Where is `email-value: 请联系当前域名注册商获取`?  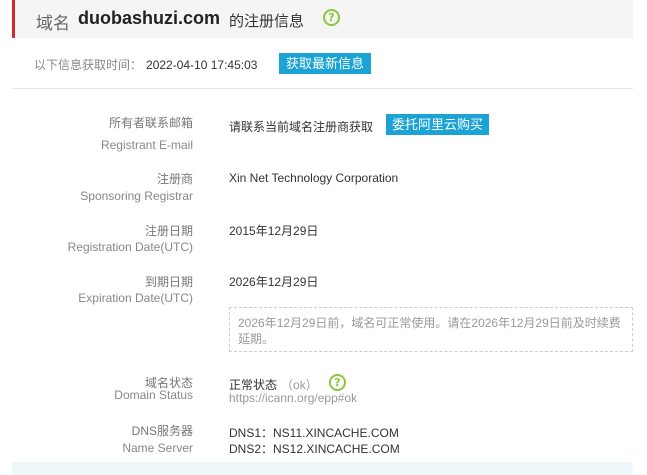
email-value: 请联系当前域名注册商获取 is located at coordinates (301, 127).